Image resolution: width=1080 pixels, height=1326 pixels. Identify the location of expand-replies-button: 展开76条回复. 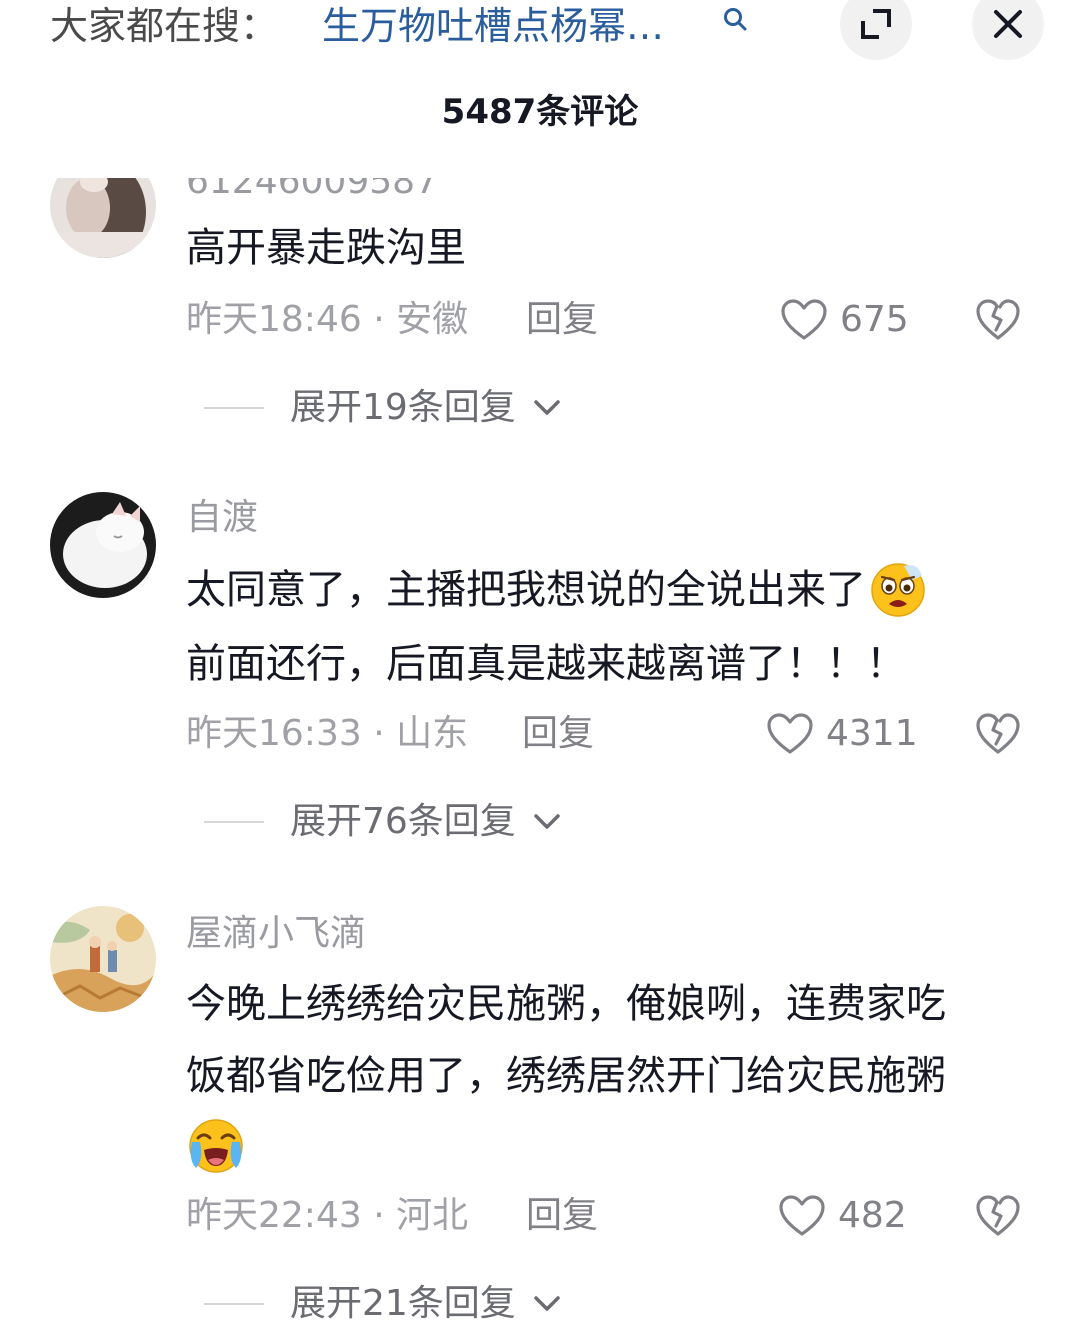
(394, 822).